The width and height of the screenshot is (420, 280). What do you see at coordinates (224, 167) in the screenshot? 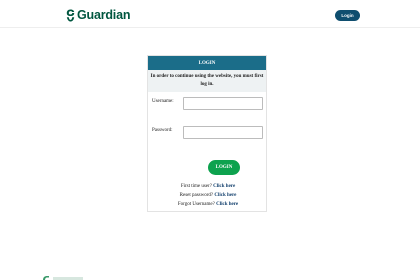
I see `login-submit-button: LOGIN` at bounding box center [224, 167].